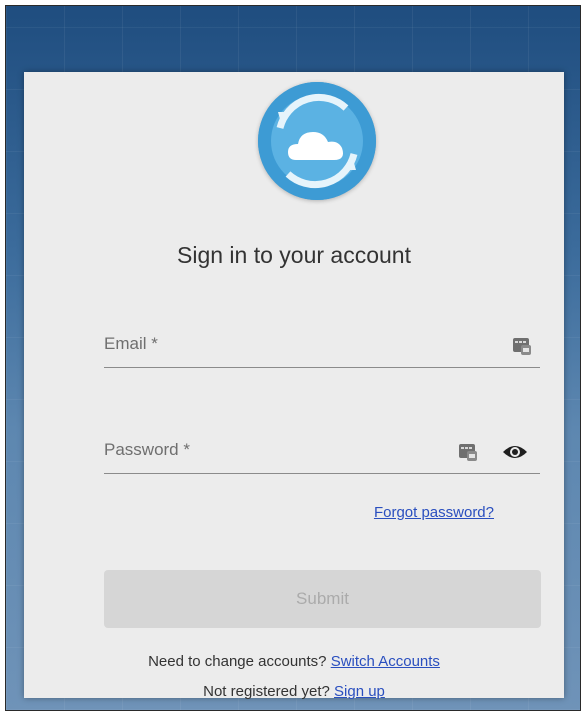 The width and height of the screenshot is (586, 716). I want to click on cloud-sync-logo-icon, so click(317, 141).